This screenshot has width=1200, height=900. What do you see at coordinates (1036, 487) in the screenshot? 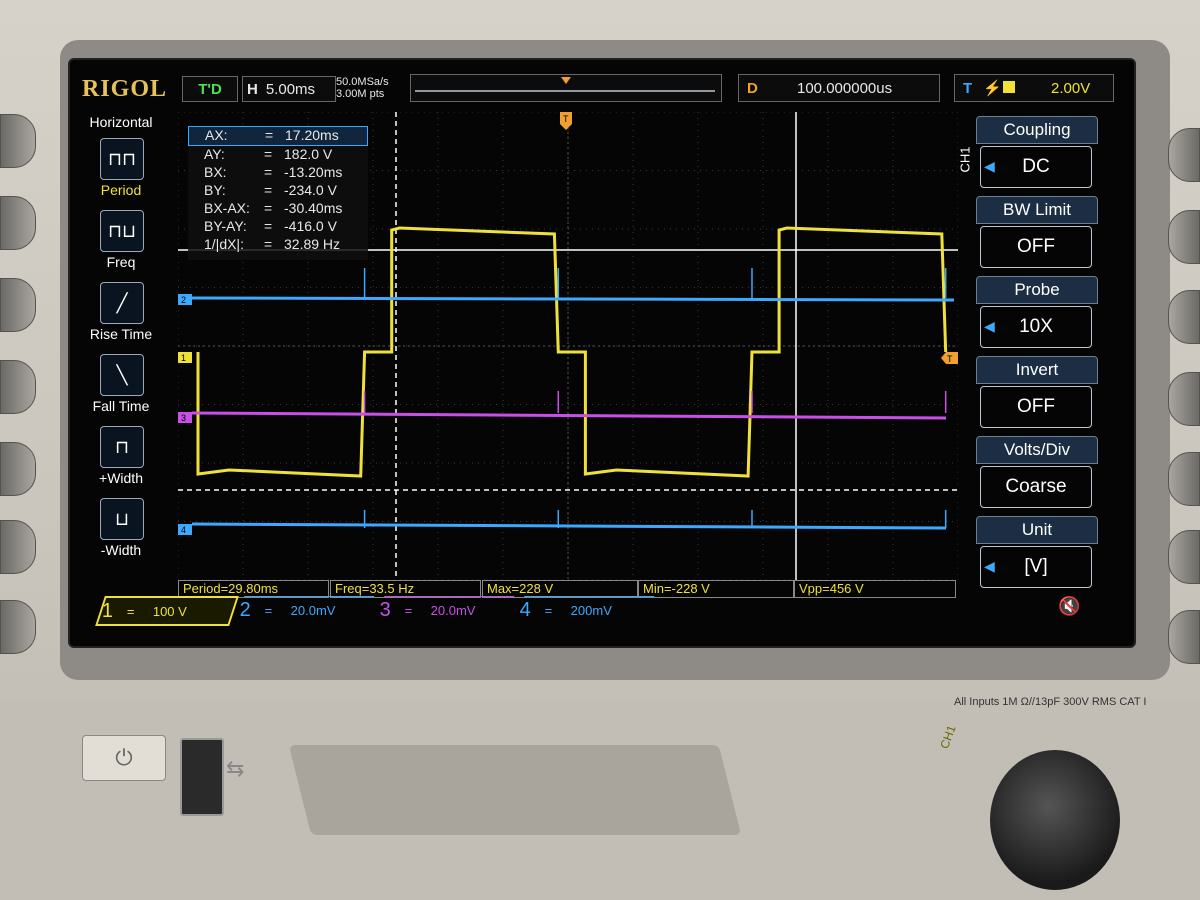
I see `menu-item-value: Coarse` at bounding box center [1036, 487].